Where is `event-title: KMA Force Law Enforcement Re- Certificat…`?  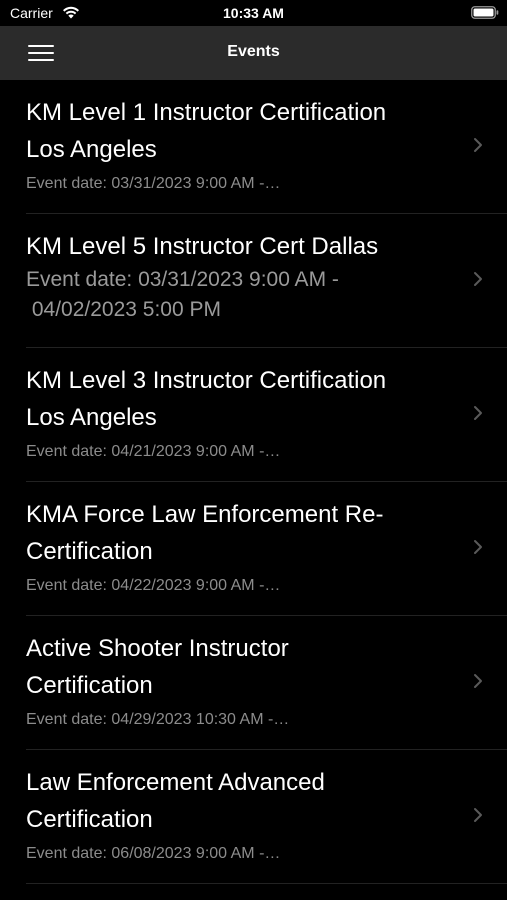 event-title: KMA Force Law Enforcement Re- Certificat… is located at coordinates (205, 533).